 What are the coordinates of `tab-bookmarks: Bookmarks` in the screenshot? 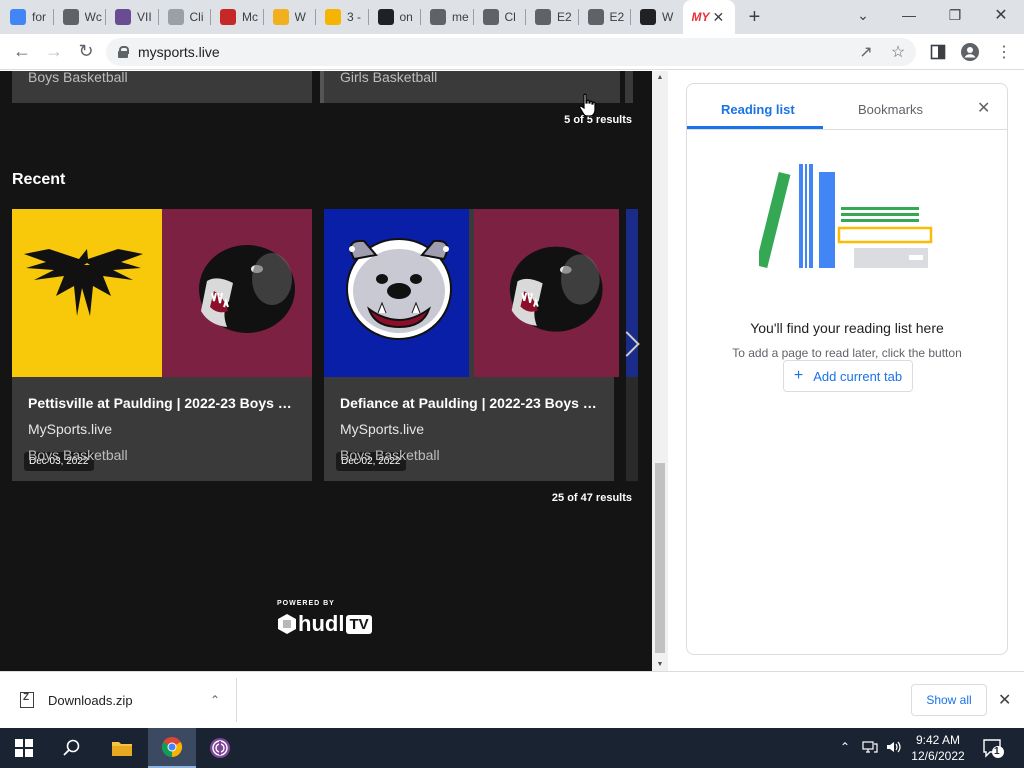 It's located at (890, 109).